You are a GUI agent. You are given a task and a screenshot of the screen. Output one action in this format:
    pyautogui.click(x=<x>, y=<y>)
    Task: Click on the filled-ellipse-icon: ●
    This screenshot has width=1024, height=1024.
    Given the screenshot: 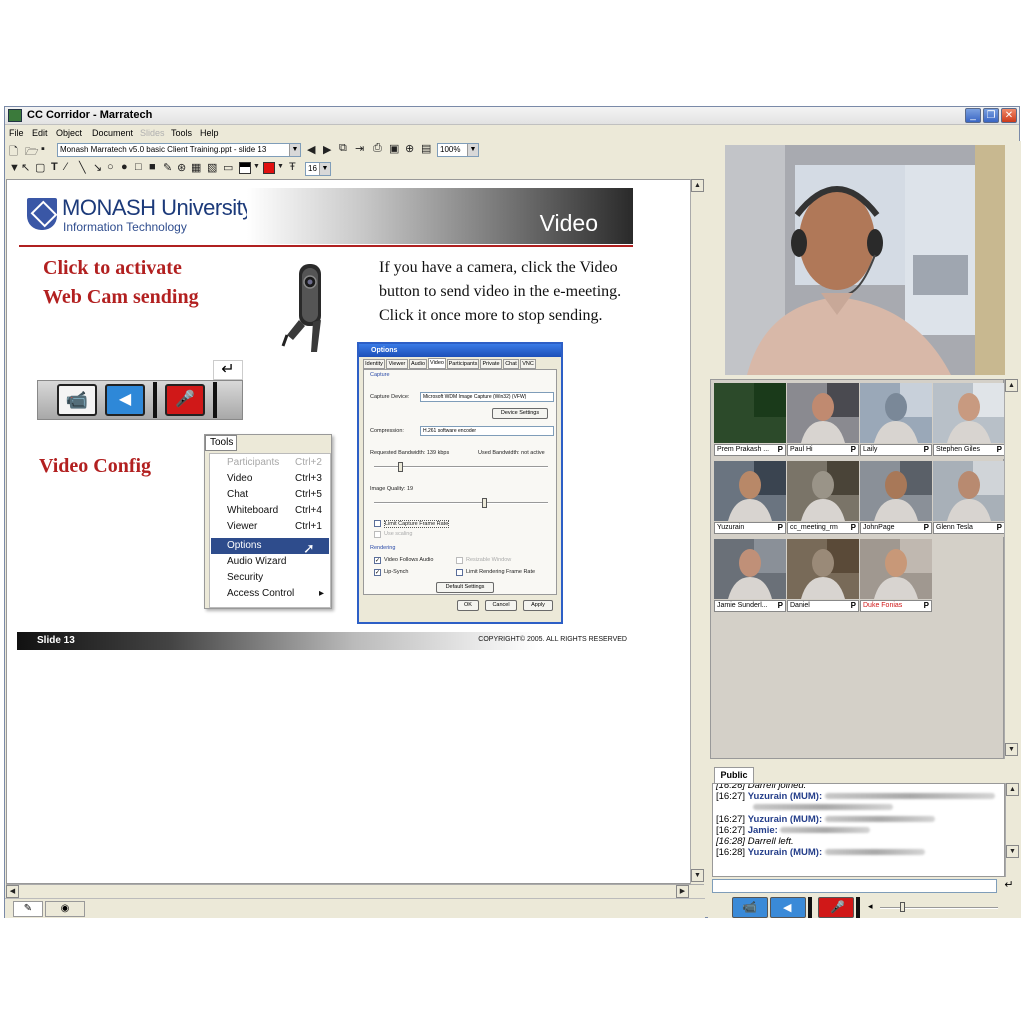 What is the action you would take?
    pyautogui.click(x=124, y=167)
    